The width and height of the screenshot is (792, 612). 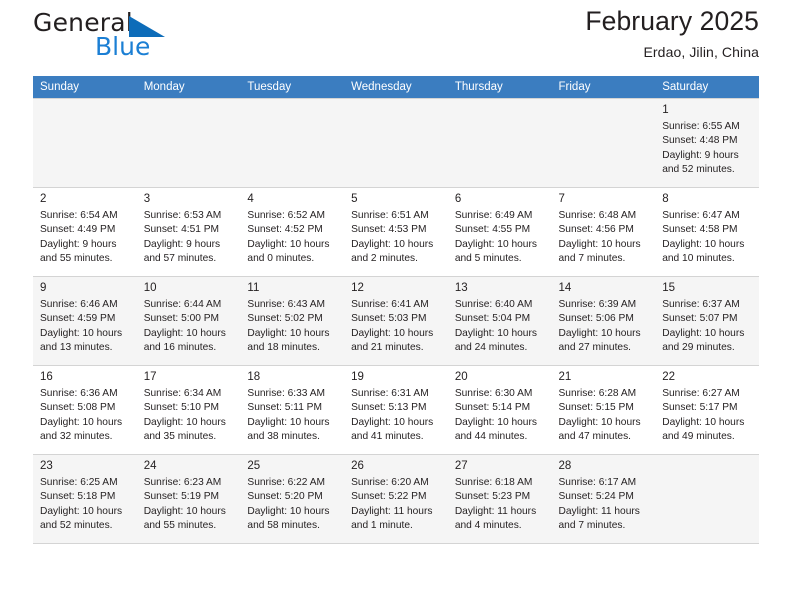 What do you see at coordinates (389, 230) in the screenshot?
I see `sunset-text: Sunset: 4:53 PM` at bounding box center [389, 230].